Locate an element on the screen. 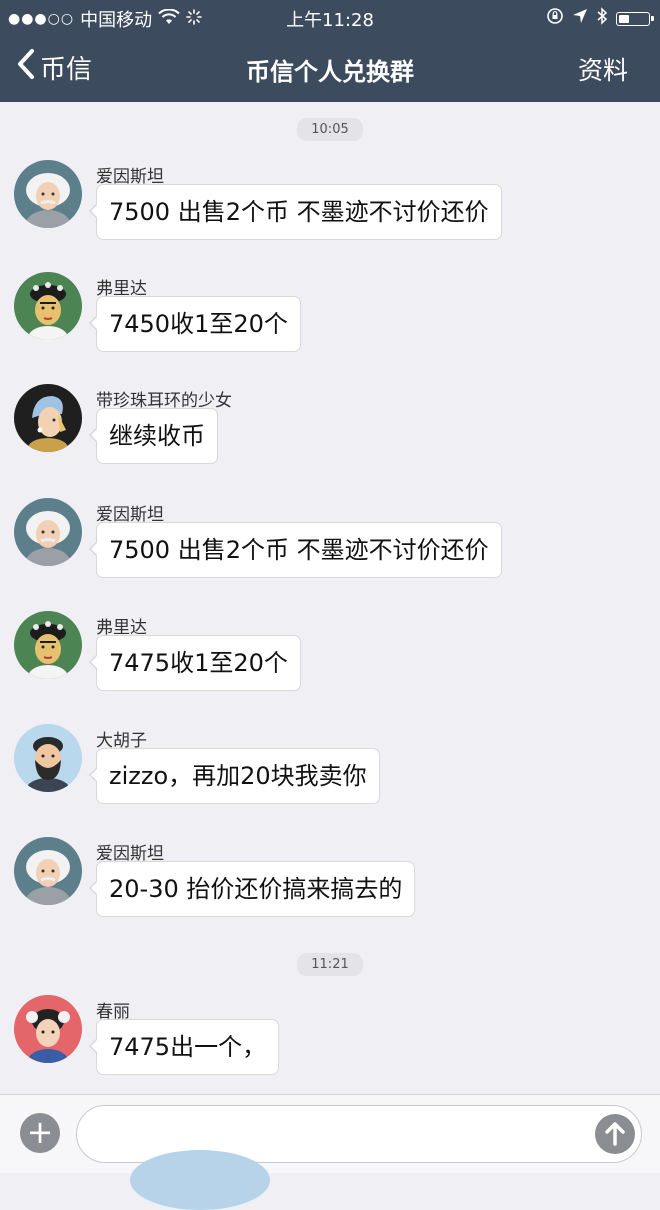  bearded-man-avatar is located at coordinates (48, 758).